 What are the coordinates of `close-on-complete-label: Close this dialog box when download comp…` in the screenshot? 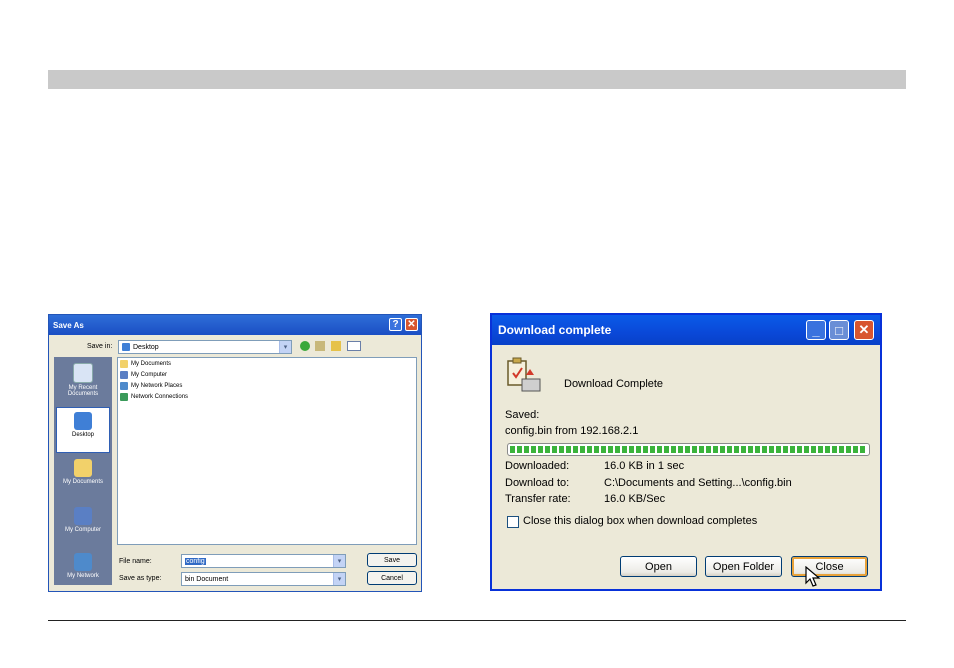 It's located at (640, 521).